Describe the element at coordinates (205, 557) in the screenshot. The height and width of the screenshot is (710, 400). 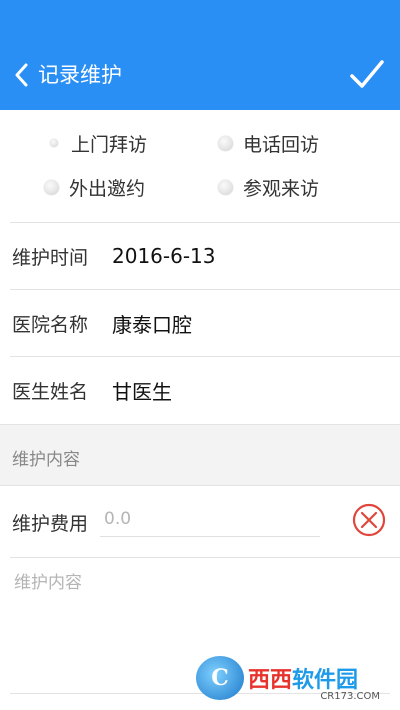
I see `divider` at that location.